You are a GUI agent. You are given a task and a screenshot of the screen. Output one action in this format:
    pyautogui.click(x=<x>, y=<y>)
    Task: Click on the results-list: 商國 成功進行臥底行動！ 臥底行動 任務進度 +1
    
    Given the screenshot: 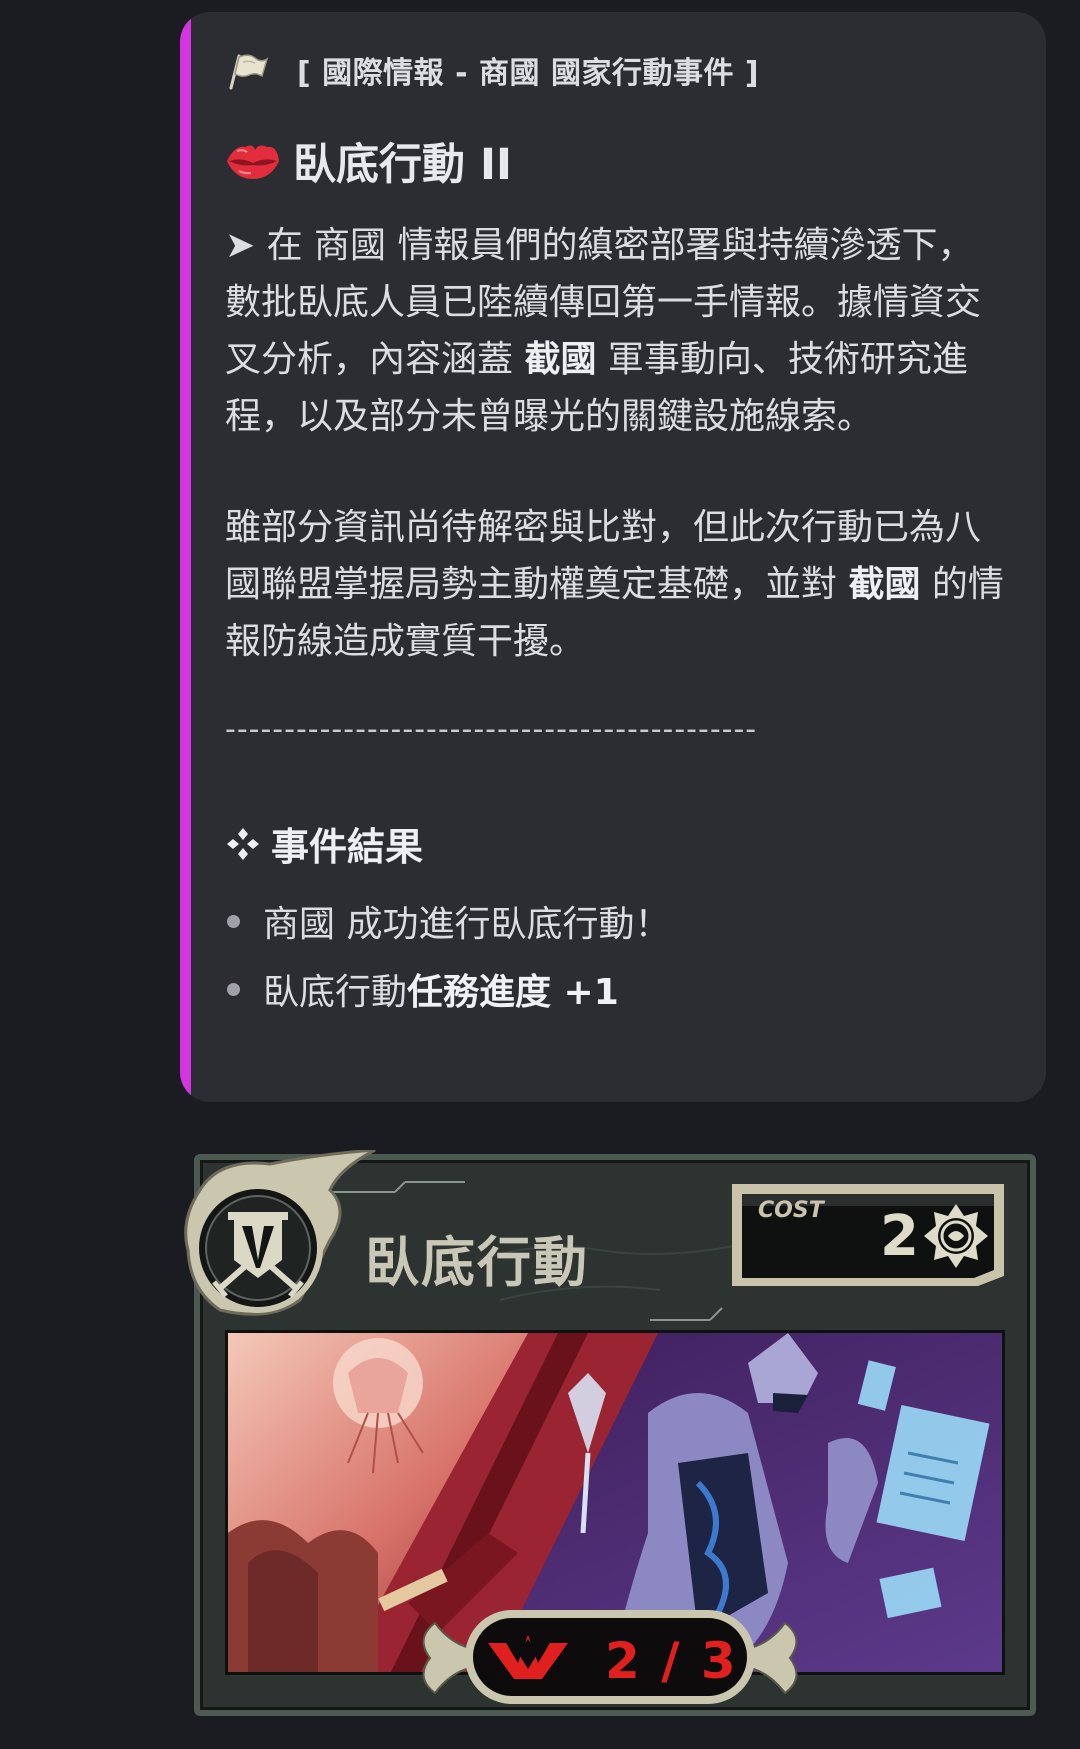 What is the action you would take?
    pyautogui.click(x=447, y=955)
    